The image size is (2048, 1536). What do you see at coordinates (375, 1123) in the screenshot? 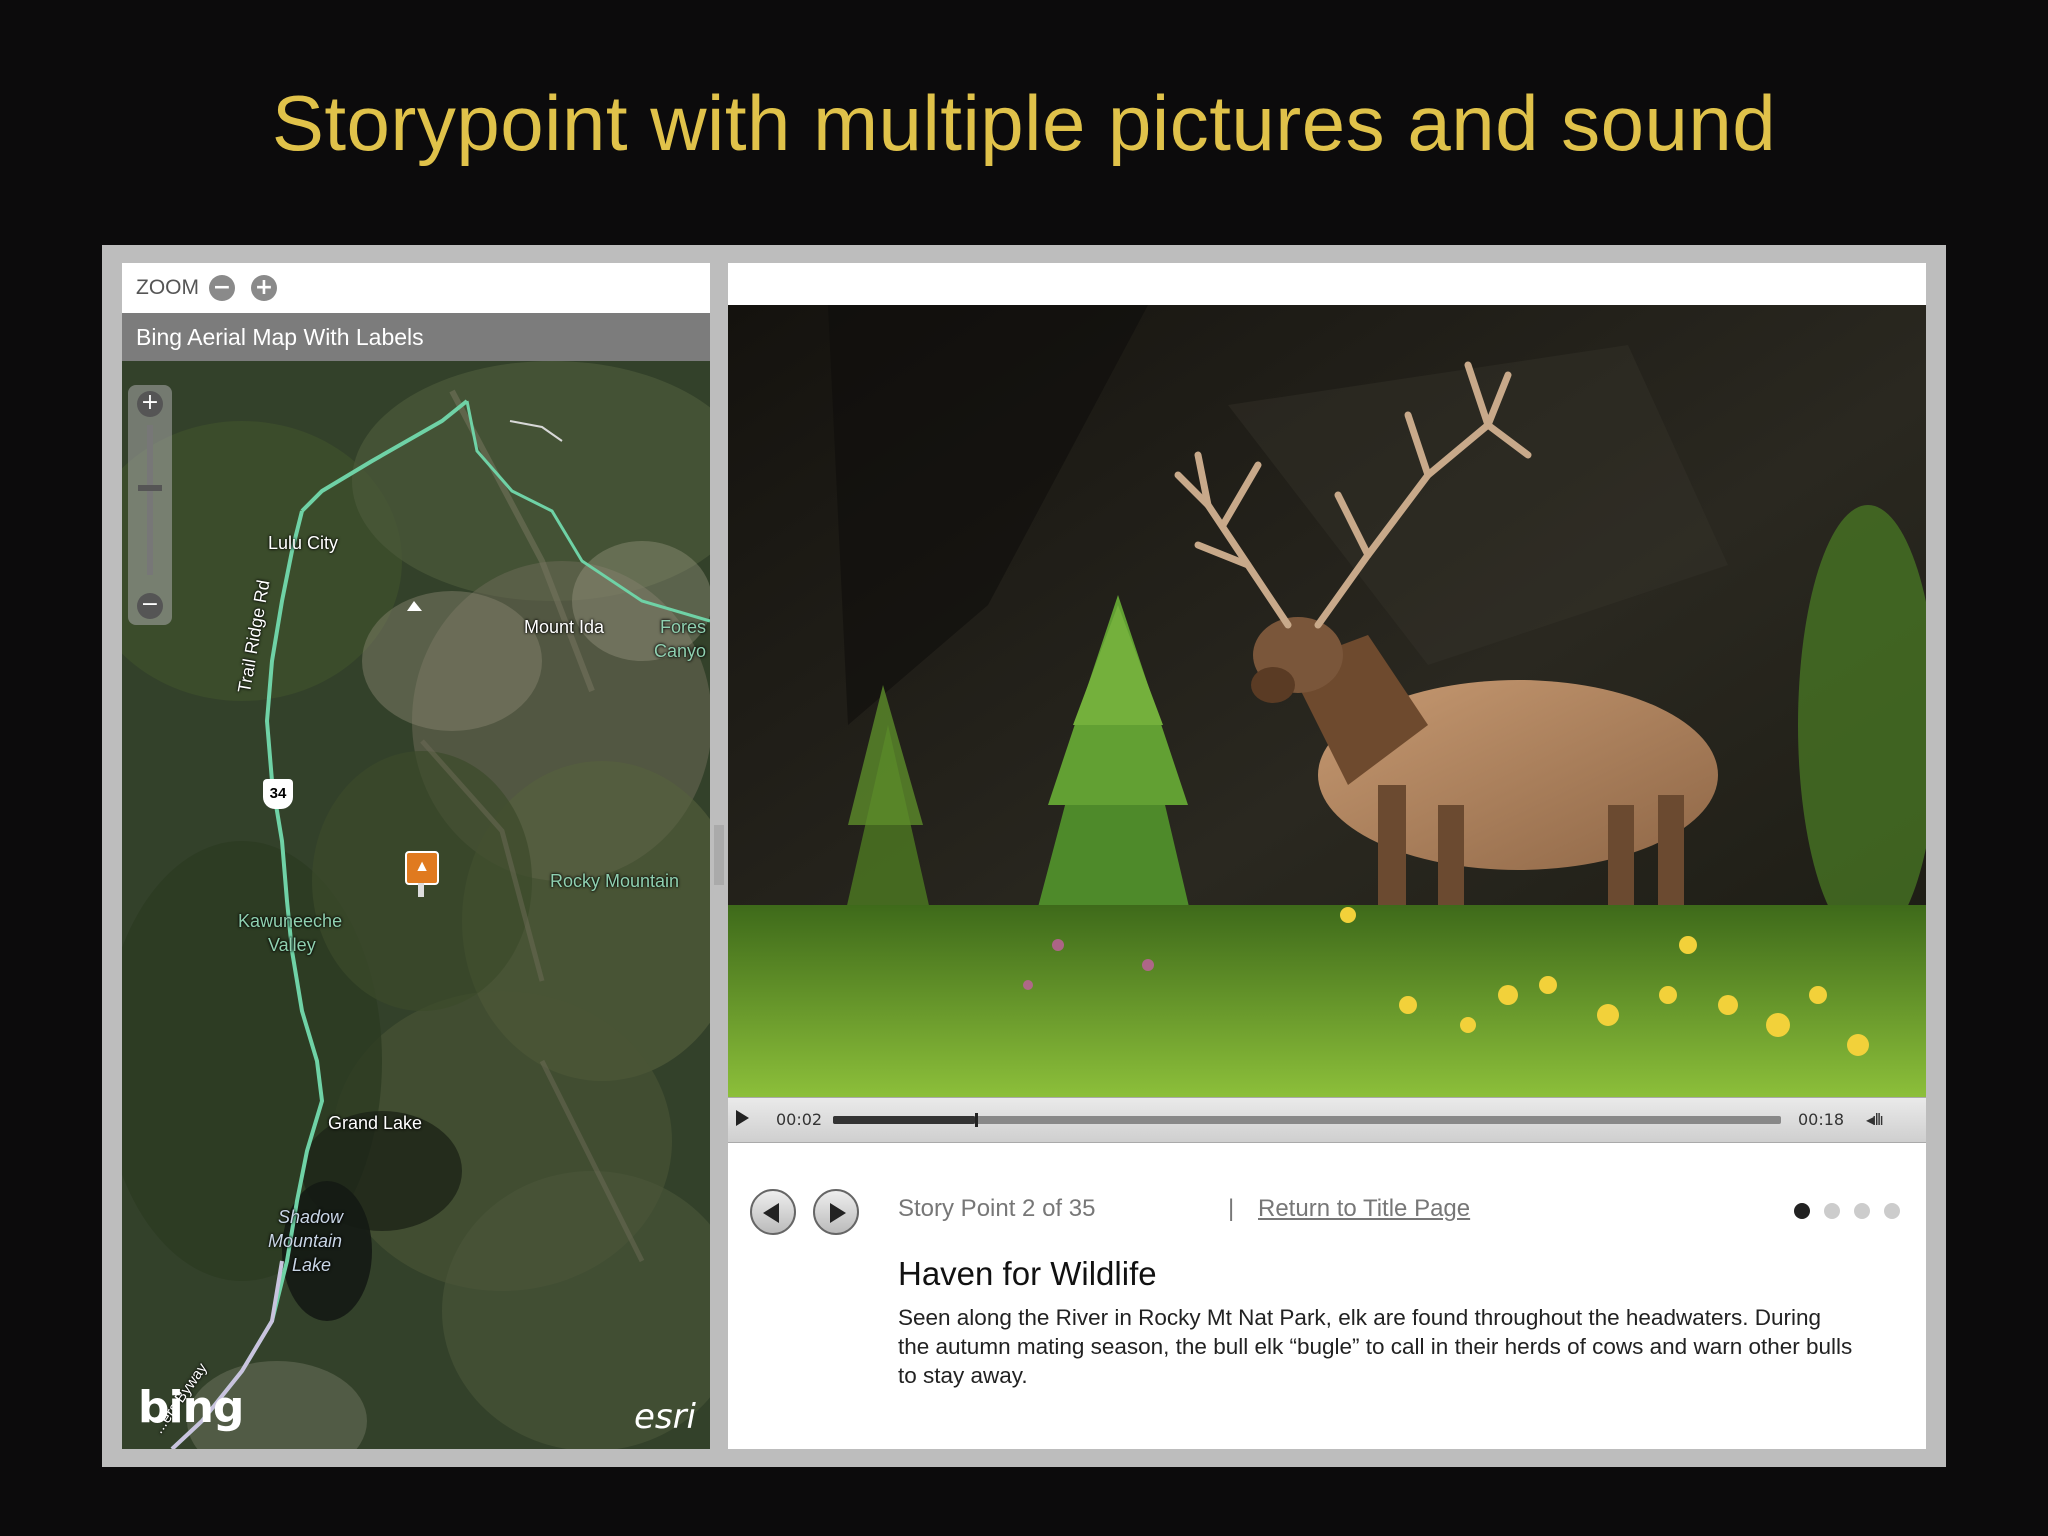
I see `map-label-grand-lake: Grand Lake` at bounding box center [375, 1123].